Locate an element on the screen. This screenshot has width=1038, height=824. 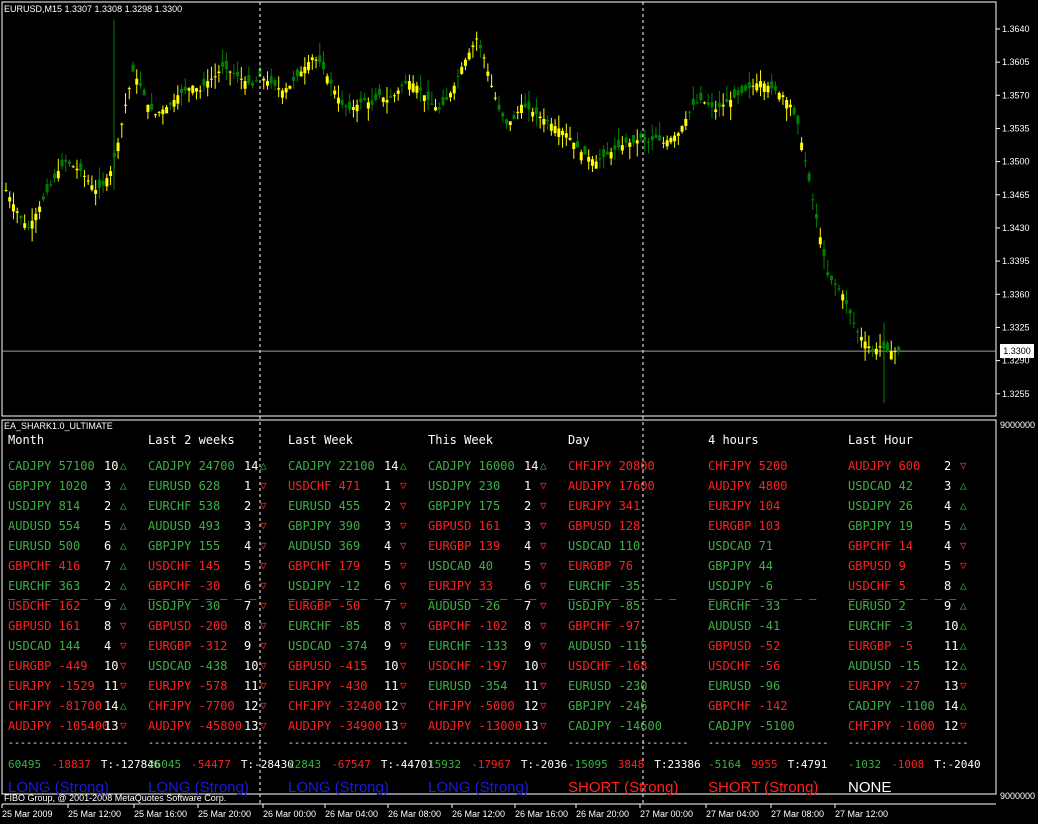
pair-value: USDCHF -168 is located at coordinates (608, 666).